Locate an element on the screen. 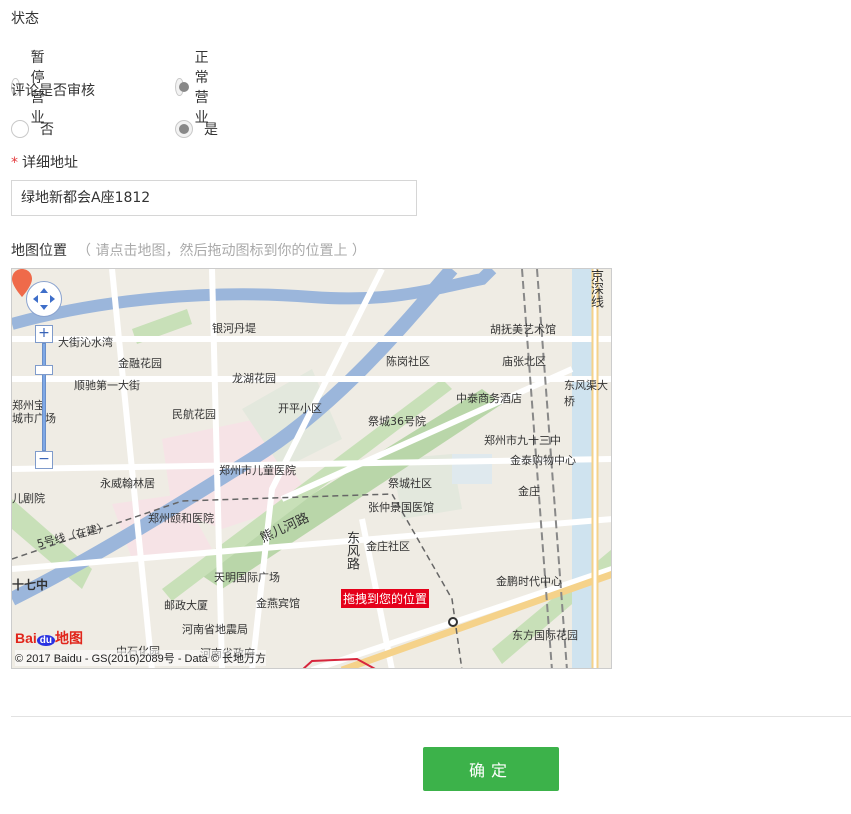 The width and height of the screenshot is (851, 814). zoom-out-button: − is located at coordinates (44, 460).